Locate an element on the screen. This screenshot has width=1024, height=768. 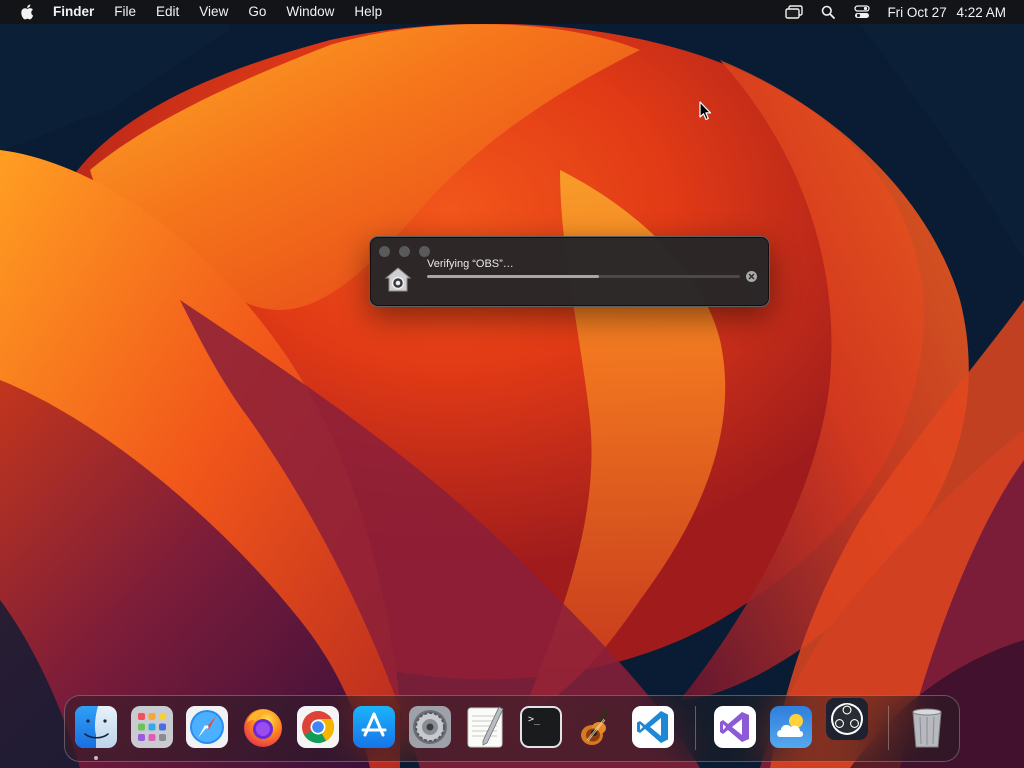
minimize-window-button is located at coordinates (404, 251).